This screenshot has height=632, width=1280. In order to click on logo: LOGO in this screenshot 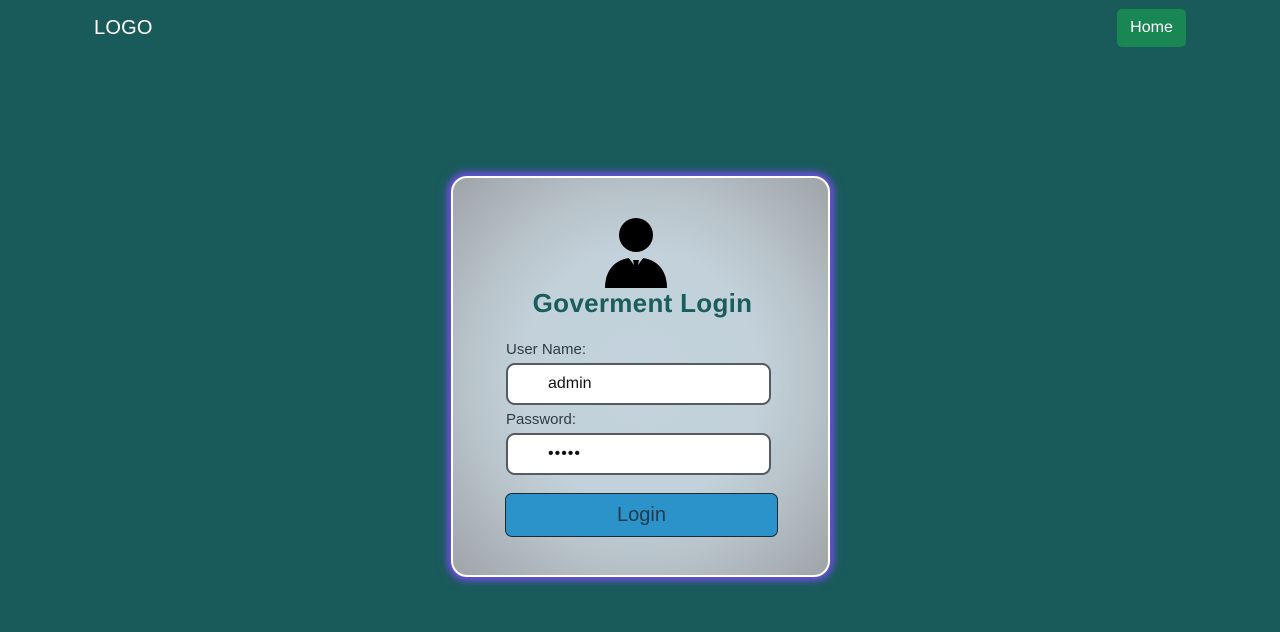, I will do `click(123, 28)`.